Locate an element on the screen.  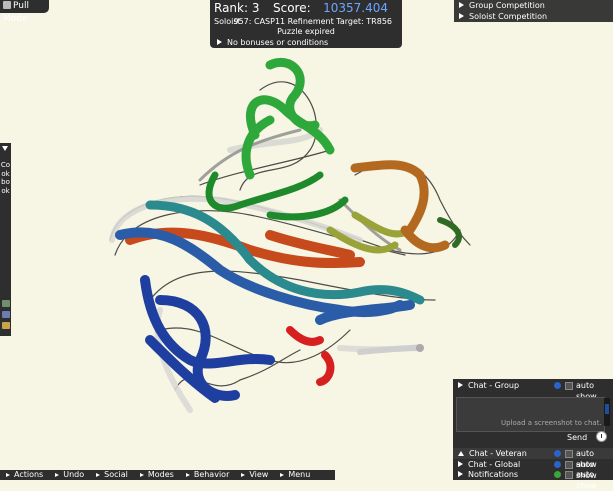
notification-icon is located at coordinates (557, 474).